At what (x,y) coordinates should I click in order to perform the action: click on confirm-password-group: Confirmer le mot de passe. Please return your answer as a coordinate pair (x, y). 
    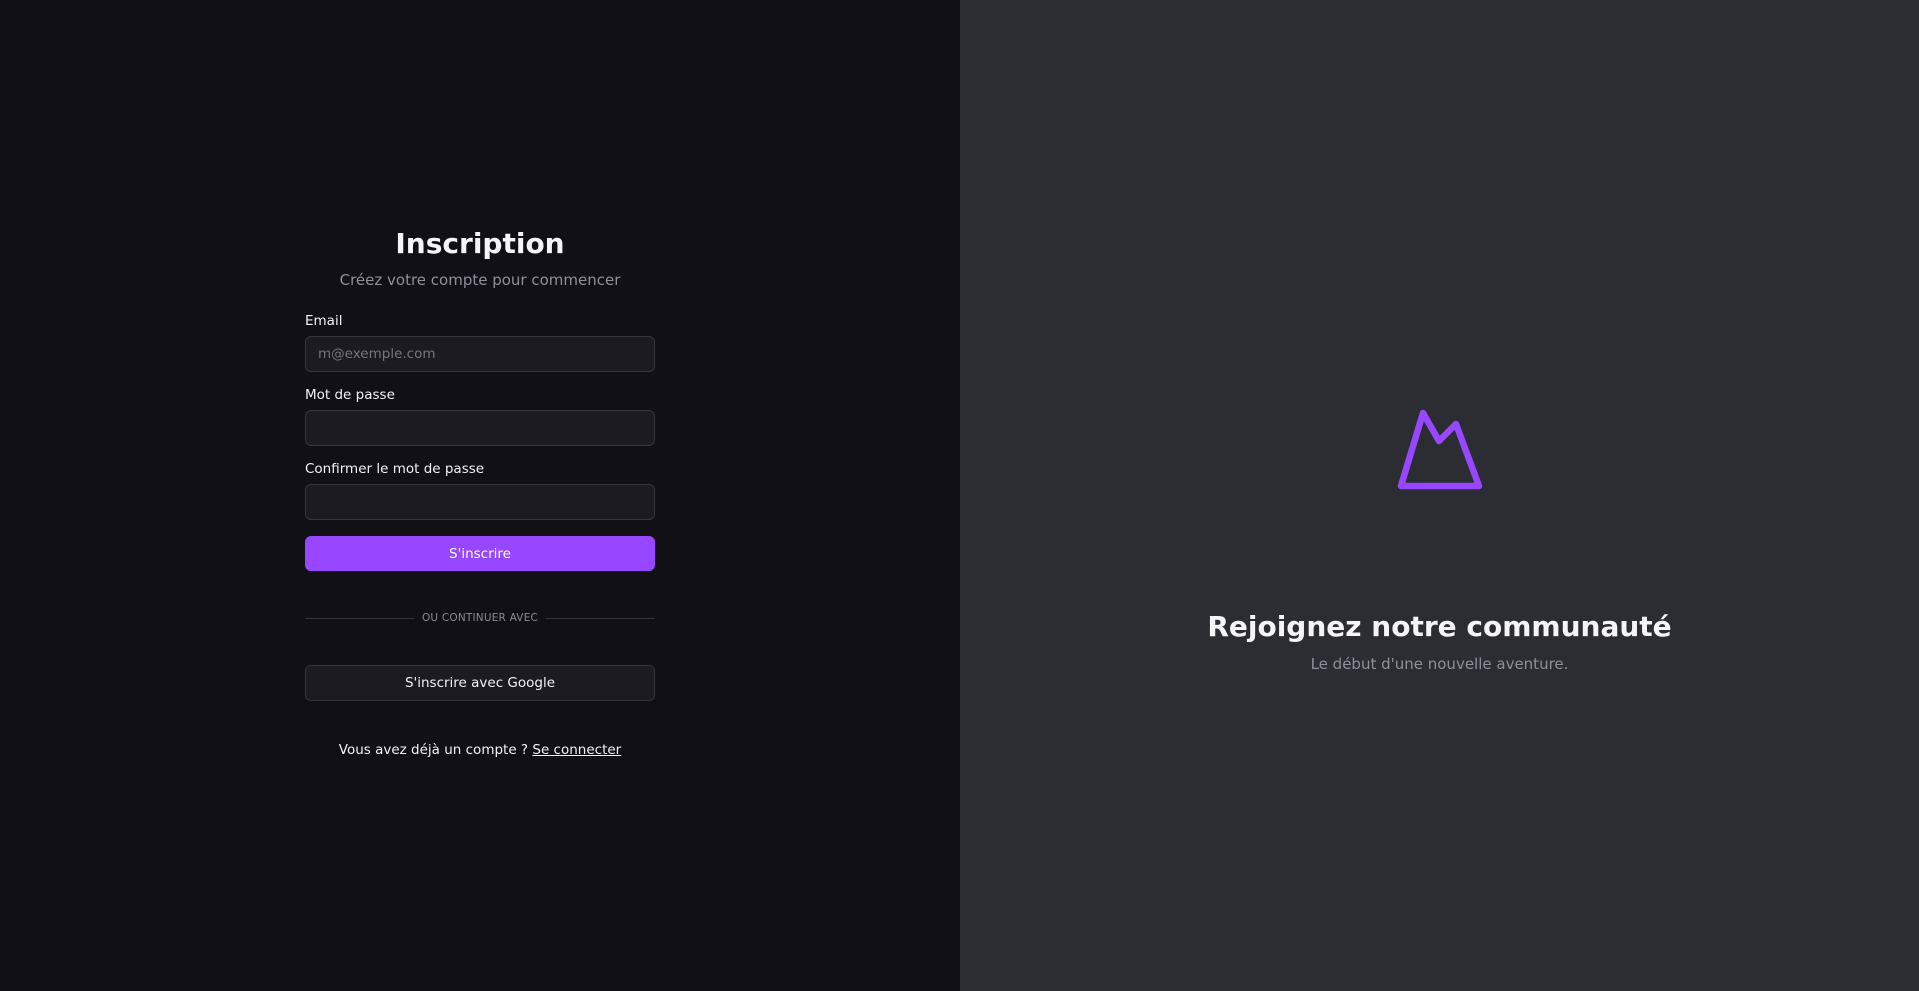
    Looking at the image, I should click on (480, 490).